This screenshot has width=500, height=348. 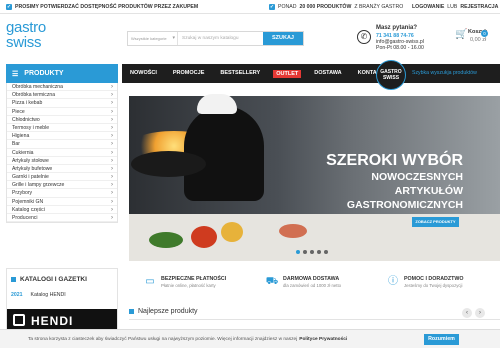 What do you see at coordinates (461, 34) in the screenshot?
I see `basket-icon: 🛒` at bounding box center [461, 34].